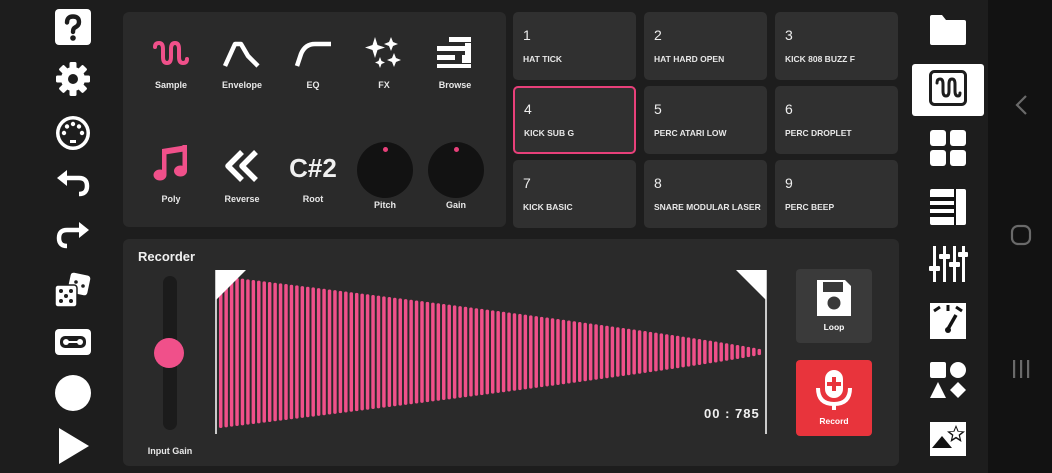  What do you see at coordinates (313, 176) in the screenshot?
I see `root-note-selector: C#2 Root` at bounding box center [313, 176].